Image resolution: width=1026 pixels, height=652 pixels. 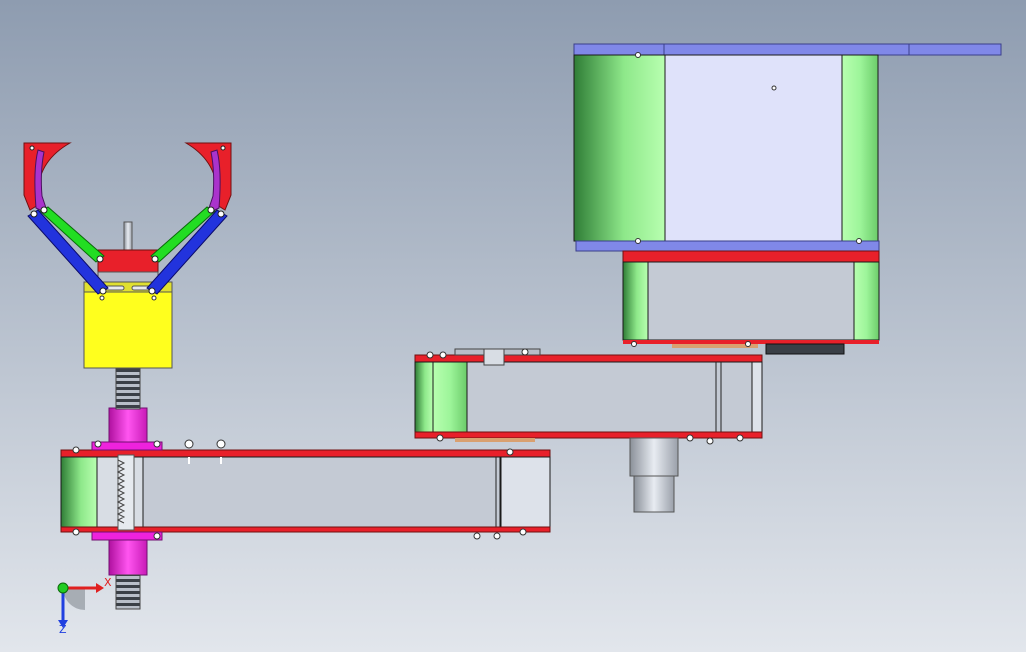 I want to click on elbow-shaft-lower, so click(x=654, y=494).